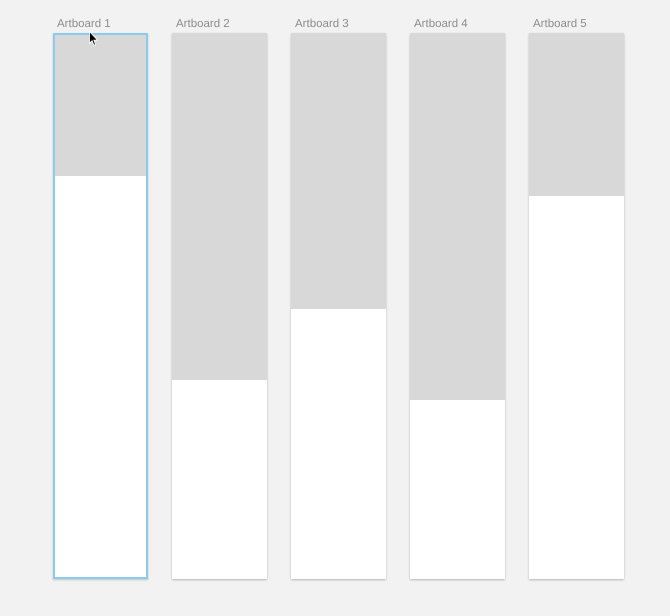 The height and width of the screenshot is (616, 670). I want to click on artboard-title: Artboard 4, so click(441, 24).